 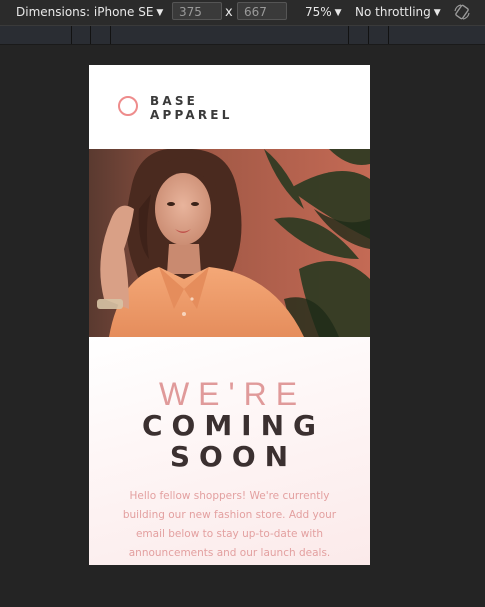 I want to click on logo-ring-icon, so click(x=128, y=106).